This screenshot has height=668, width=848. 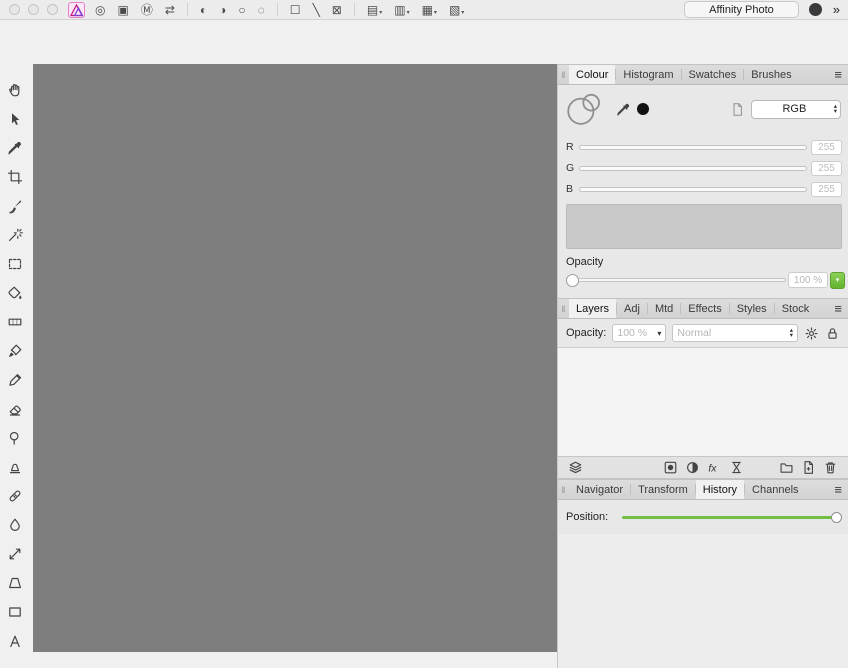 I want to click on colour-page-icon, so click(x=737, y=109).